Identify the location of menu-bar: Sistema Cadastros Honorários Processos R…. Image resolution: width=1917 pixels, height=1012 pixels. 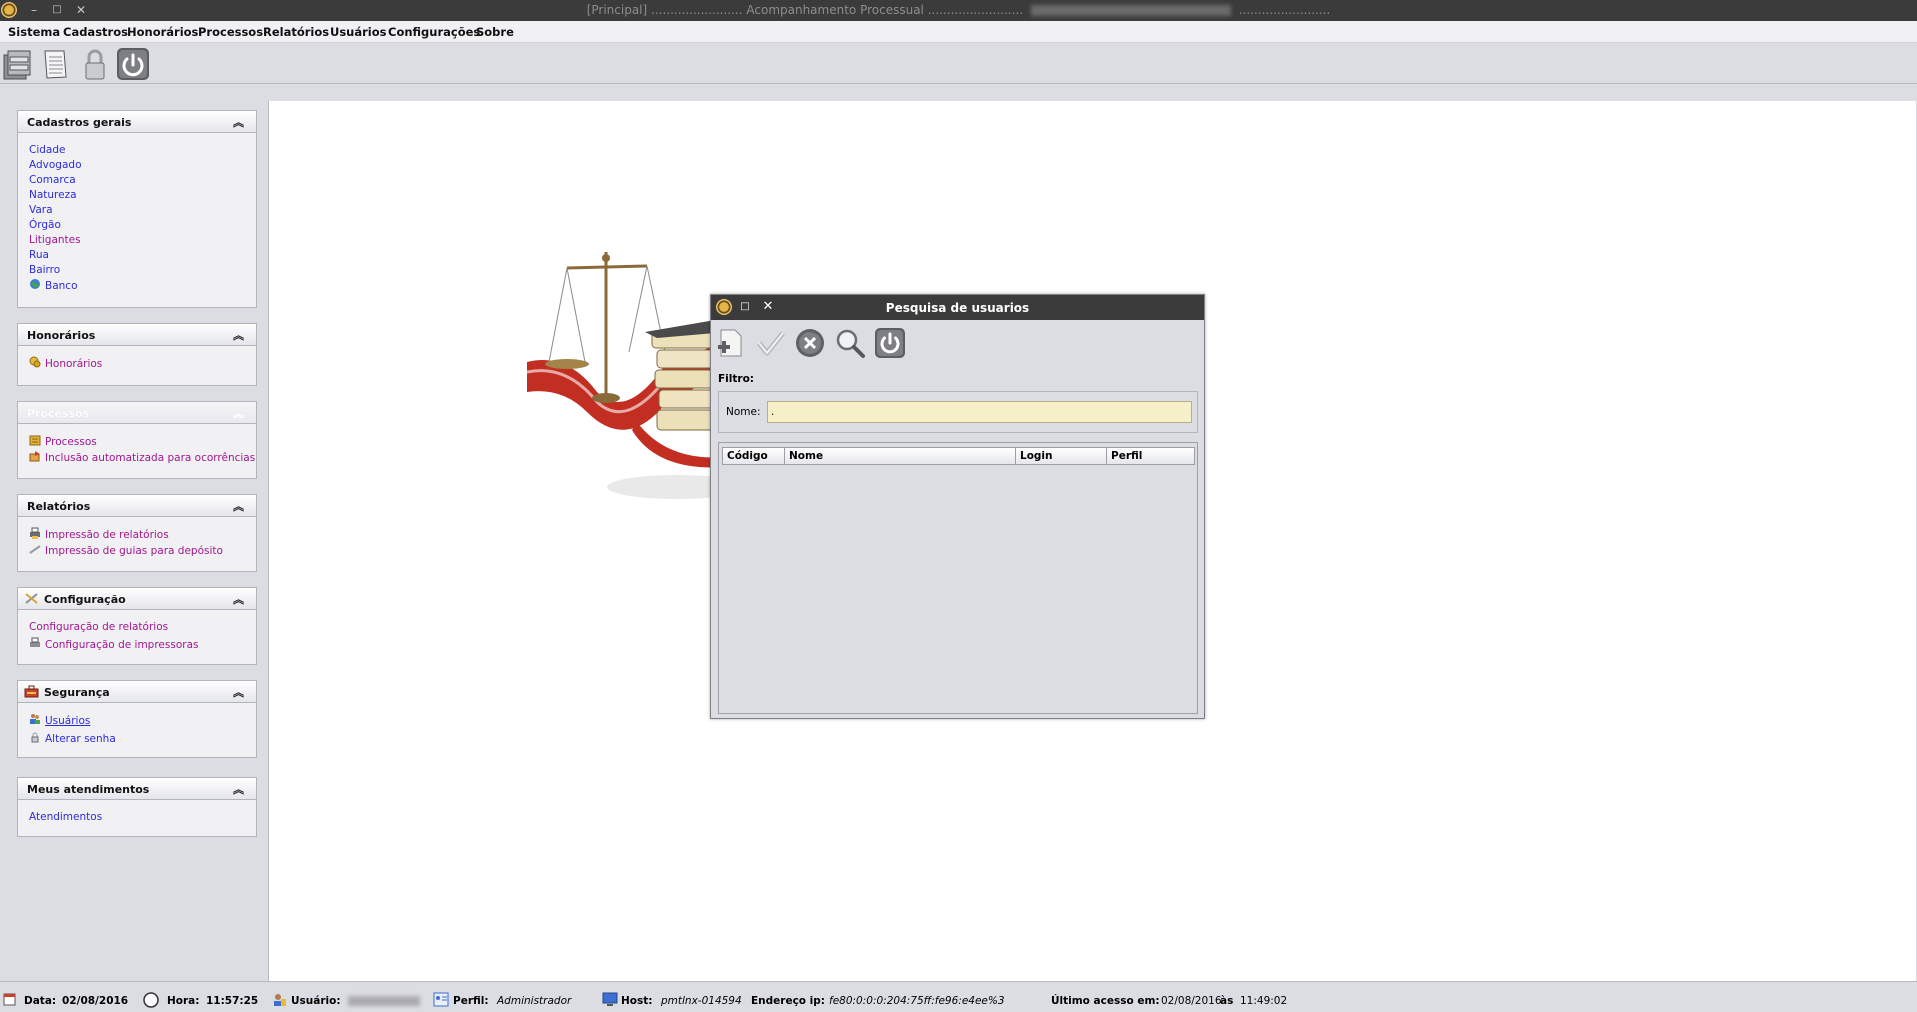
(958, 32).